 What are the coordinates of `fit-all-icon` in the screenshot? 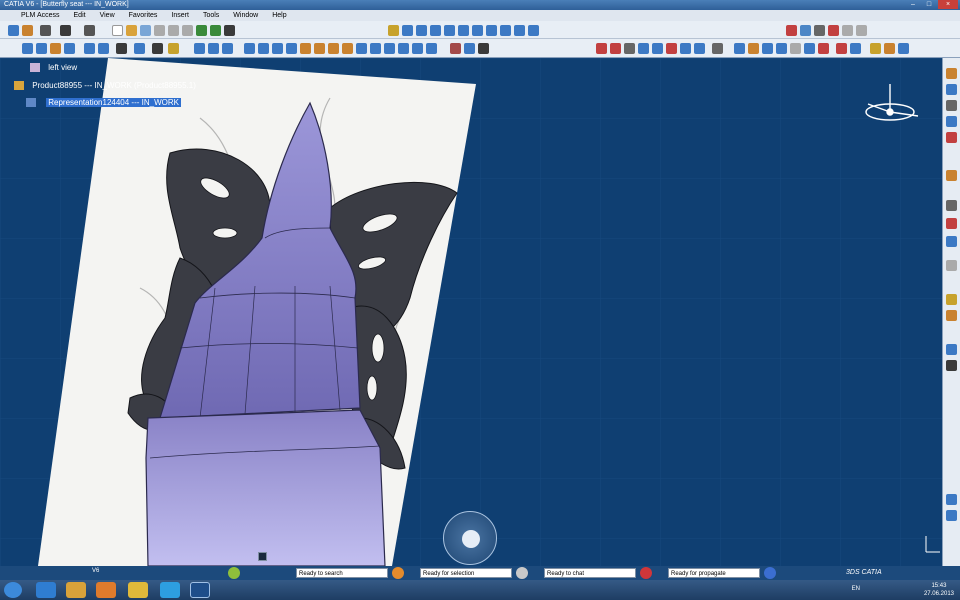 It's located at (393, 30).